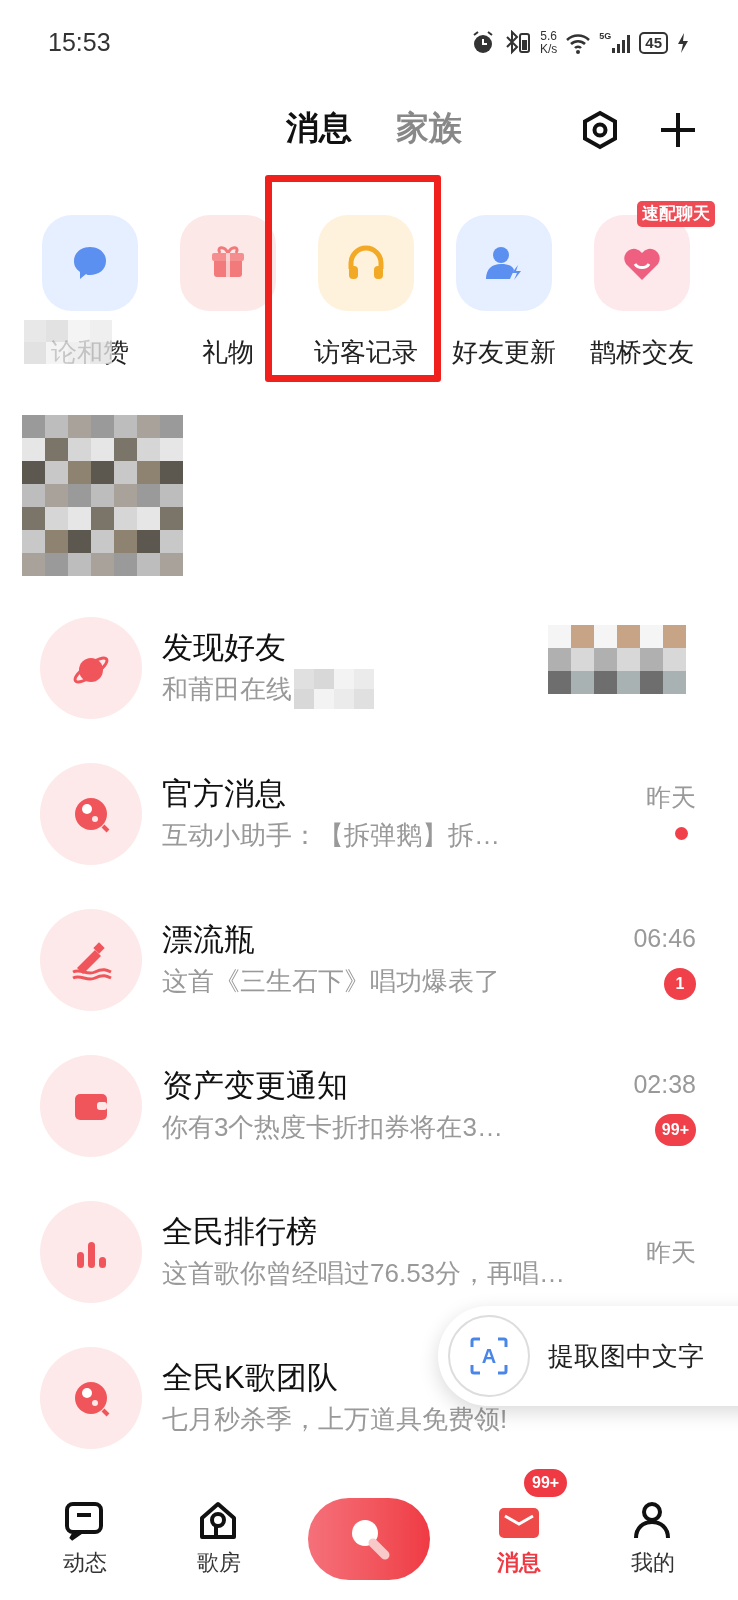 The image size is (738, 1600). What do you see at coordinates (548, 49) in the screenshot?
I see `network-speed-unit: K/s` at bounding box center [548, 49].